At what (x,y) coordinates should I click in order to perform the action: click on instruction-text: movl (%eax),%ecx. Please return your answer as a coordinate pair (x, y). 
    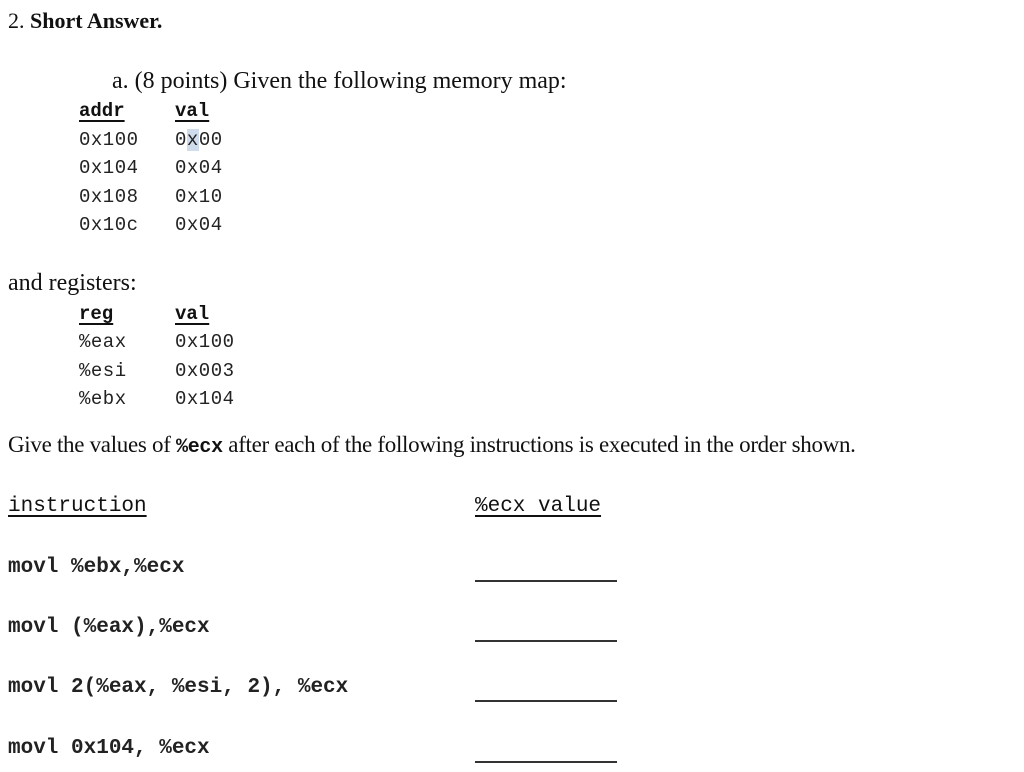
    Looking at the image, I should click on (109, 627).